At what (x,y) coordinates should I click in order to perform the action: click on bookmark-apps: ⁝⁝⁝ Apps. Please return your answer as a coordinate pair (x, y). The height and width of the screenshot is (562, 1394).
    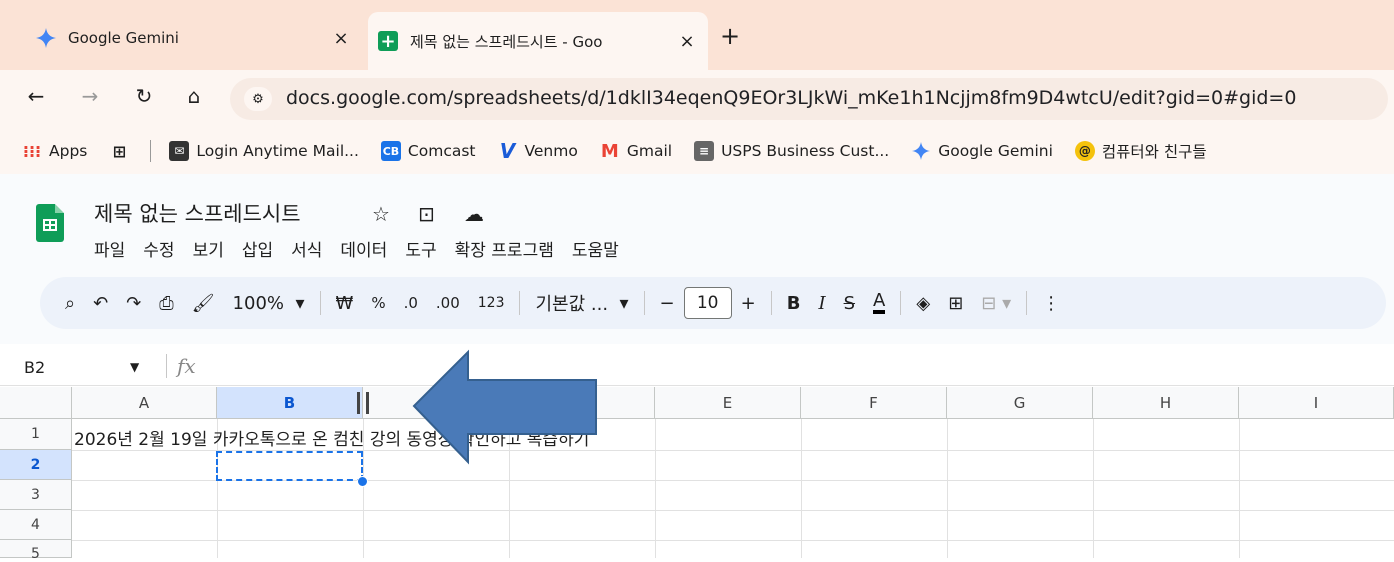
    Looking at the image, I should click on (54, 151).